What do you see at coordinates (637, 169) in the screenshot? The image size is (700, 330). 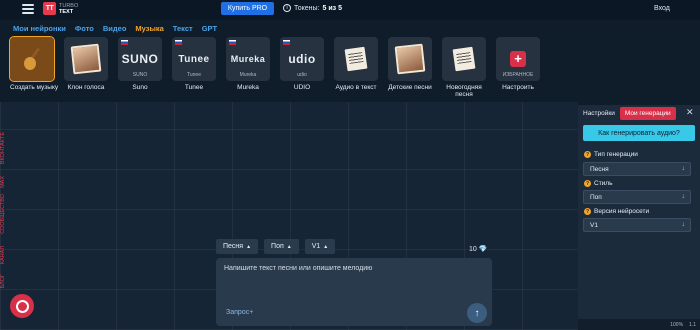 I see `generation-type-select: Песня ↓` at bounding box center [637, 169].